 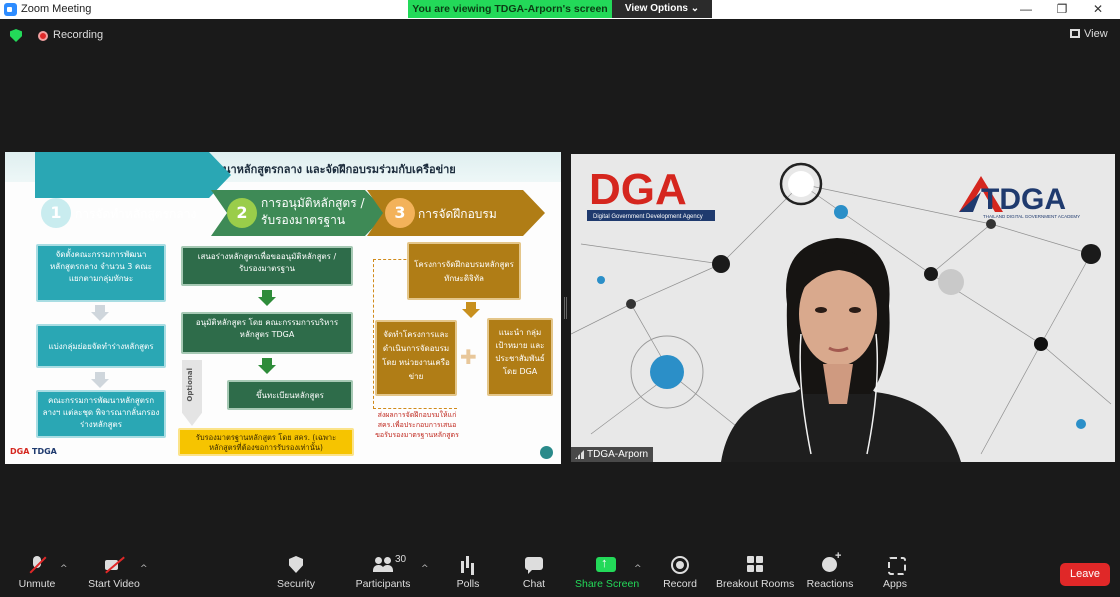 I want to click on step-number-3: 3, so click(x=400, y=213).